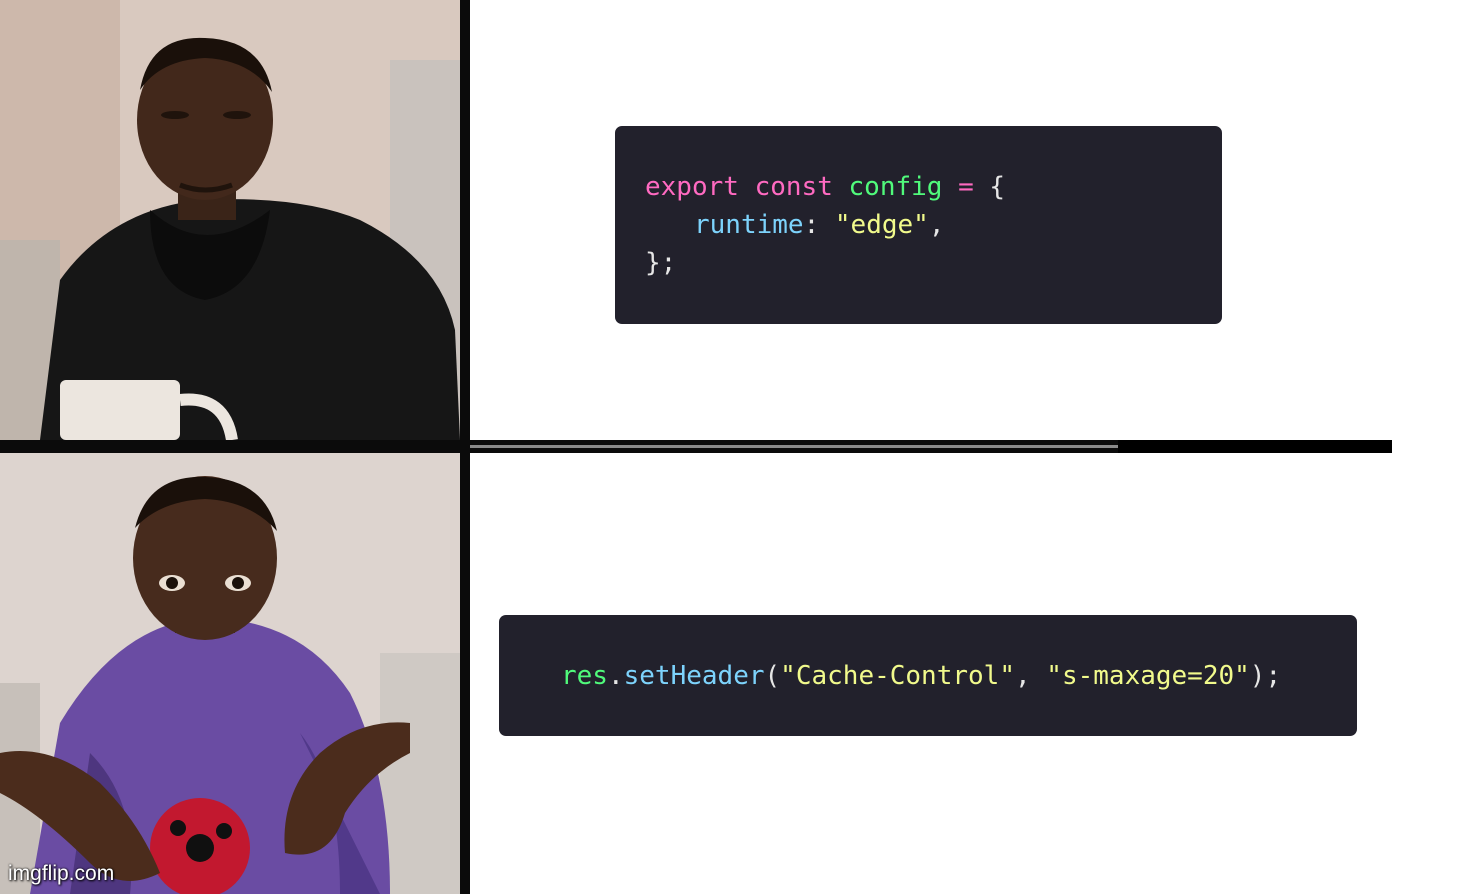  I want to click on keyword-export: export, so click(692, 187).